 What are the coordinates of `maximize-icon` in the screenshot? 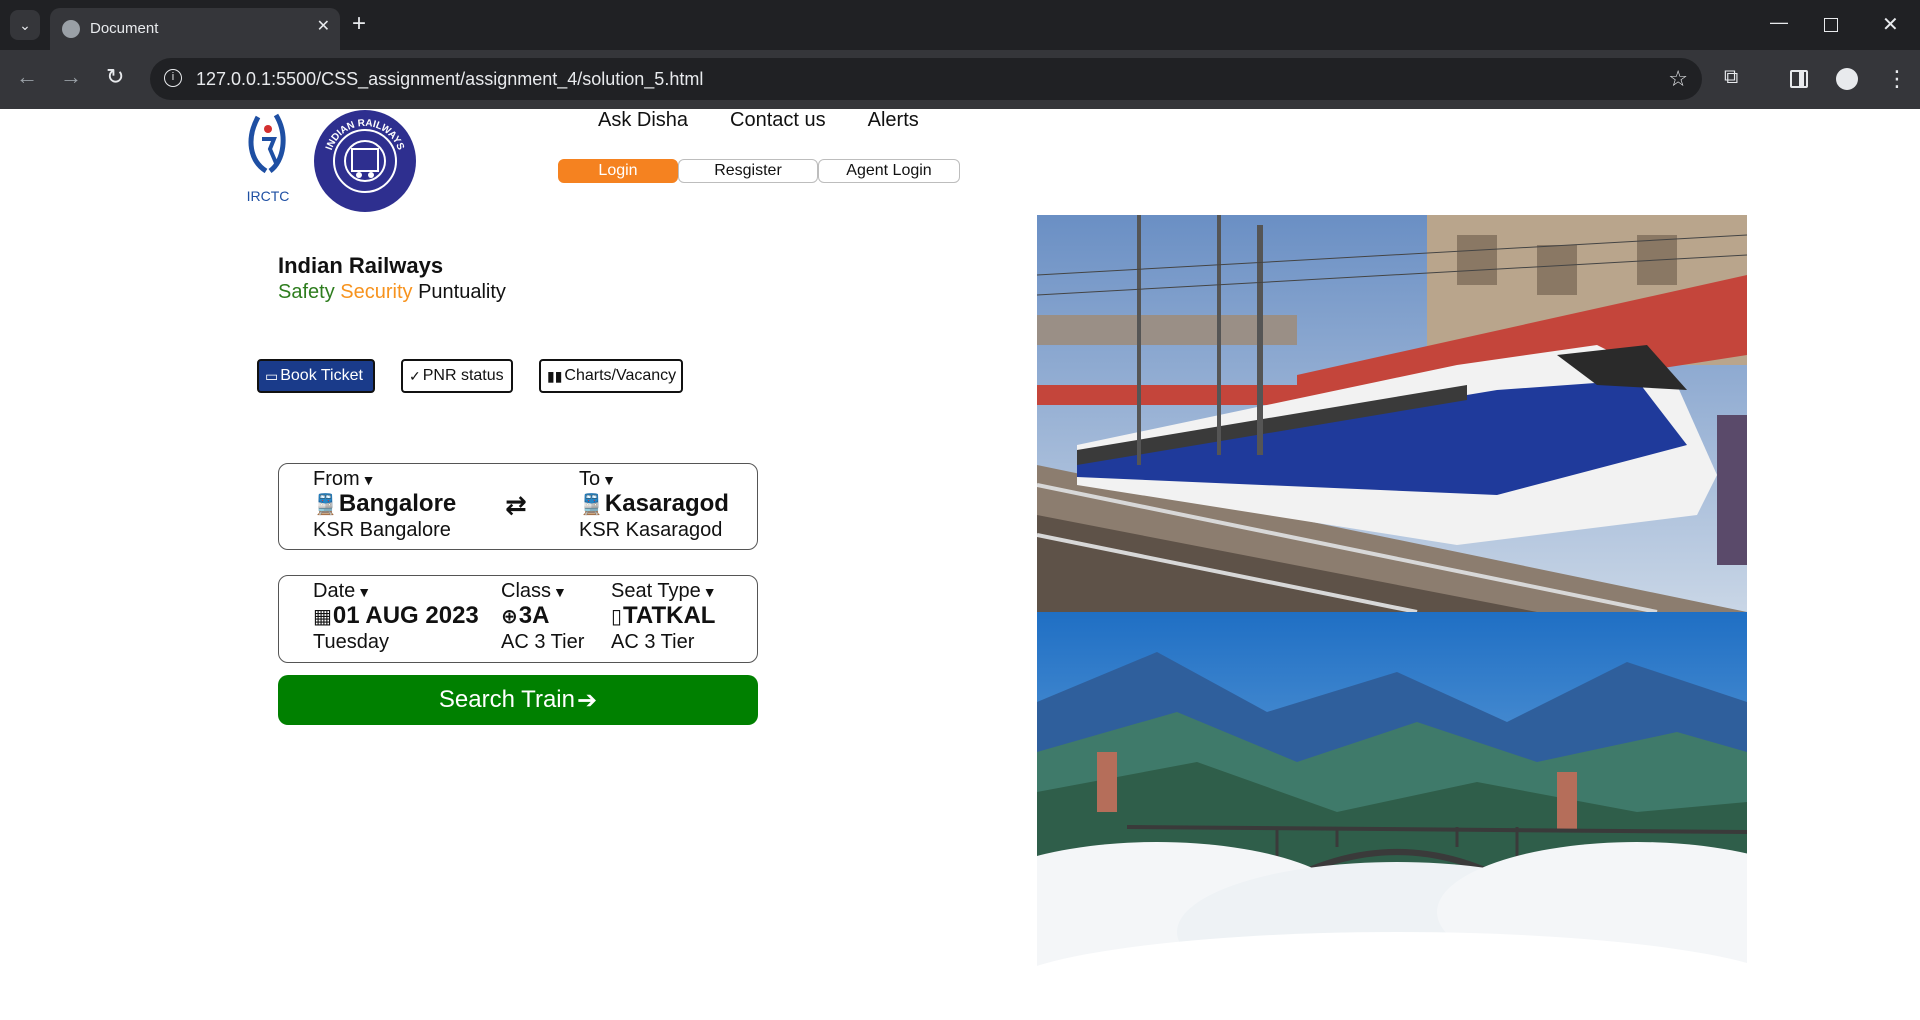 It's located at (1831, 25).